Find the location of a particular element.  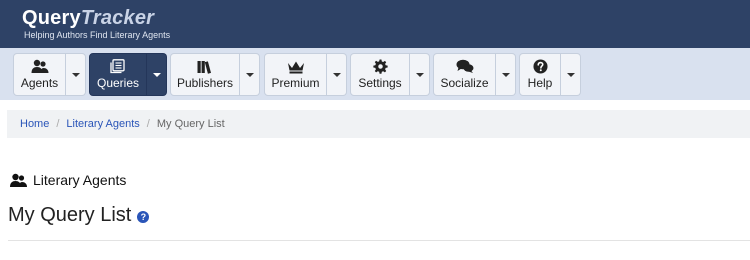

nav-group-help: Help is located at coordinates (550, 74).